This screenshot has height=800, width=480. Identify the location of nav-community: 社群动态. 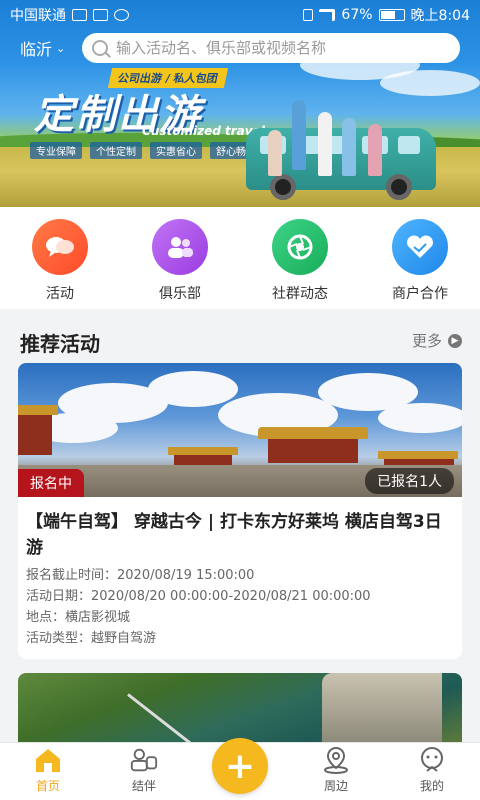
(300, 258).